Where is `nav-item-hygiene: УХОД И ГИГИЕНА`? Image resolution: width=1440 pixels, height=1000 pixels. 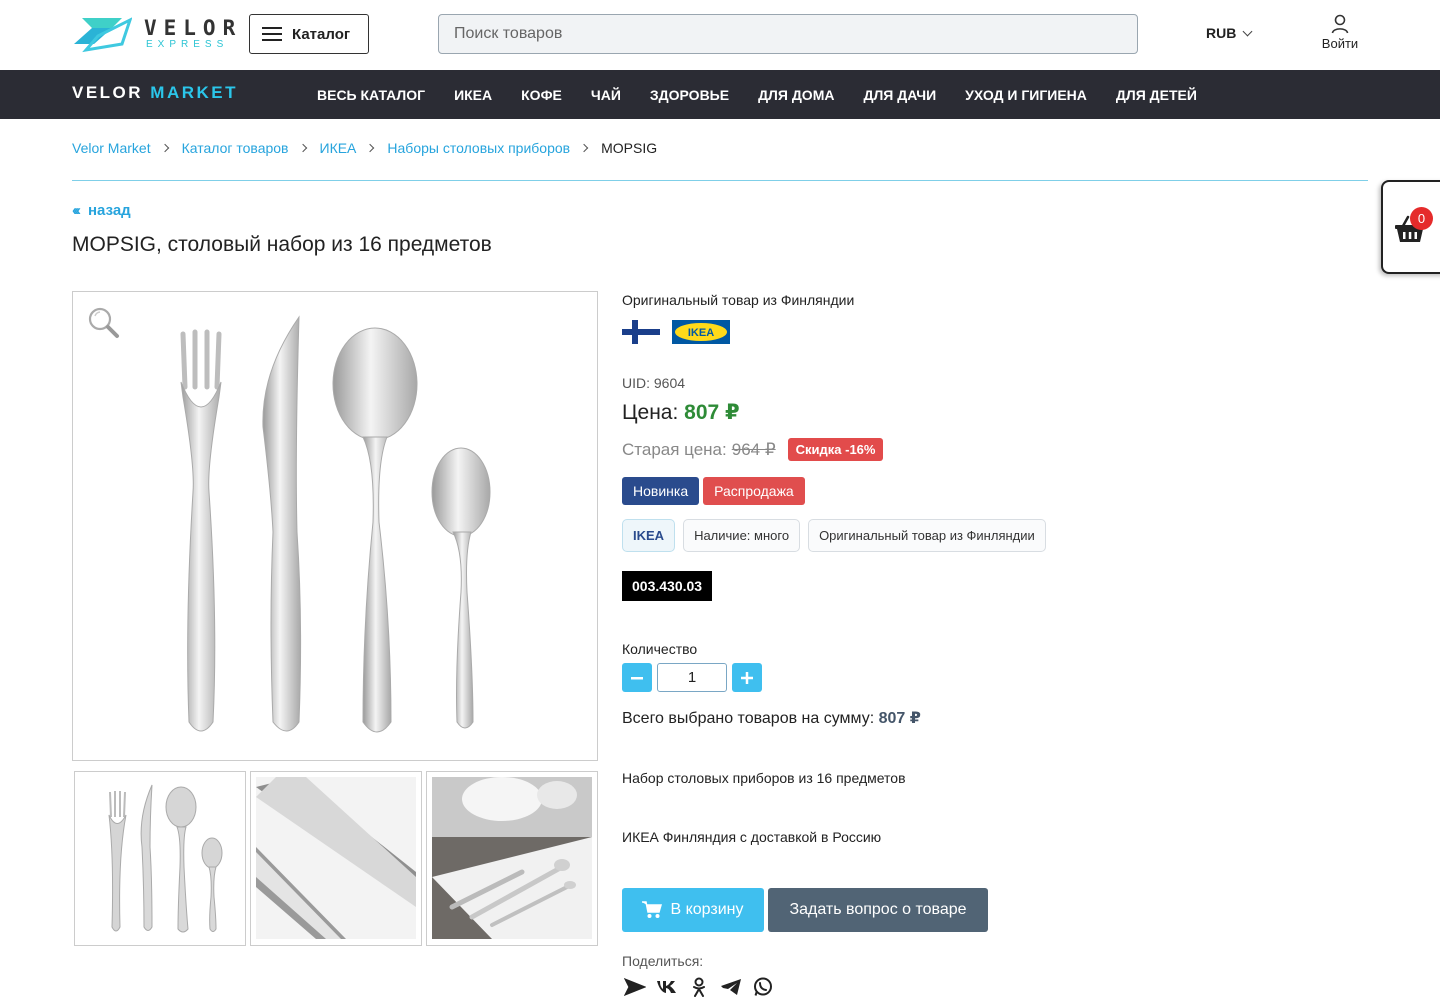 nav-item-hygiene: УХОД И ГИГИЕНА is located at coordinates (1026, 95).